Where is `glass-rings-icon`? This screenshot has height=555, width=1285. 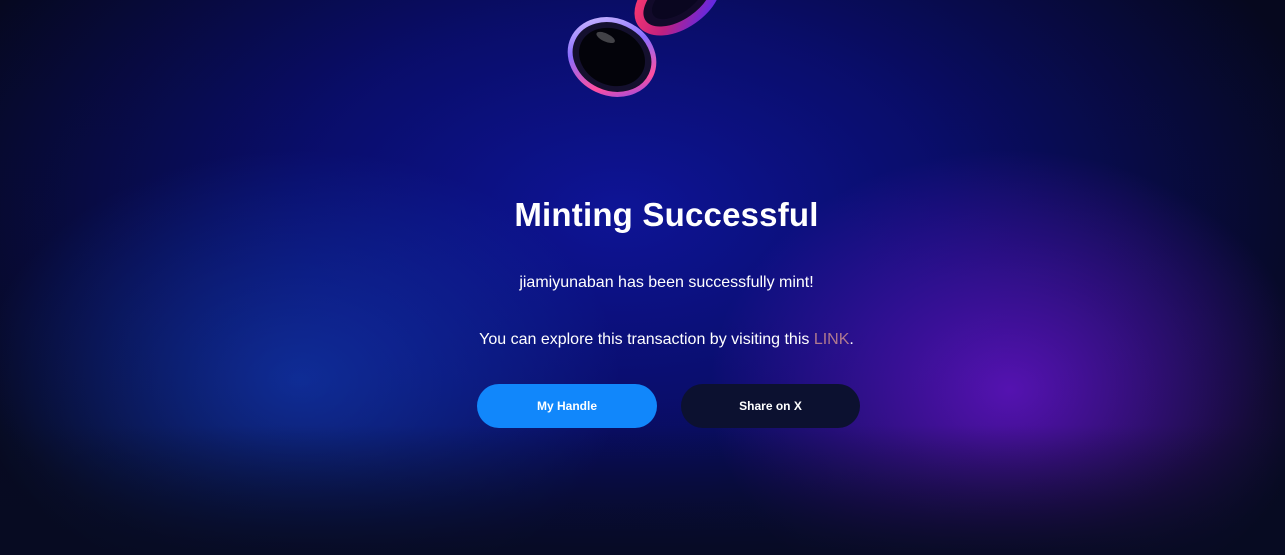 glass-rings-icon is located at coordinates (644, 48).